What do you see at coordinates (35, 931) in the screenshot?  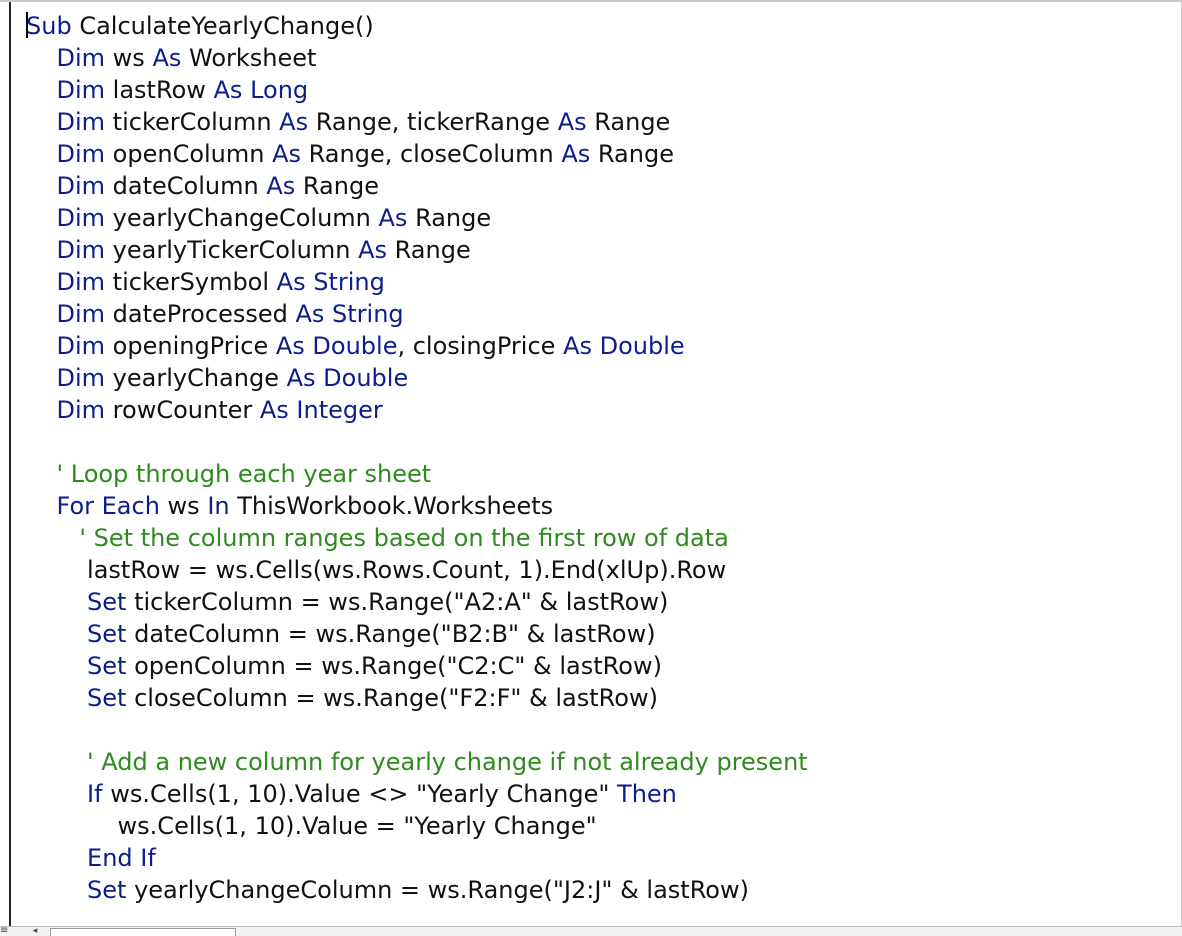 I see `scroll-left-arrow-icon: ◂` at bounding box center [35, 931].